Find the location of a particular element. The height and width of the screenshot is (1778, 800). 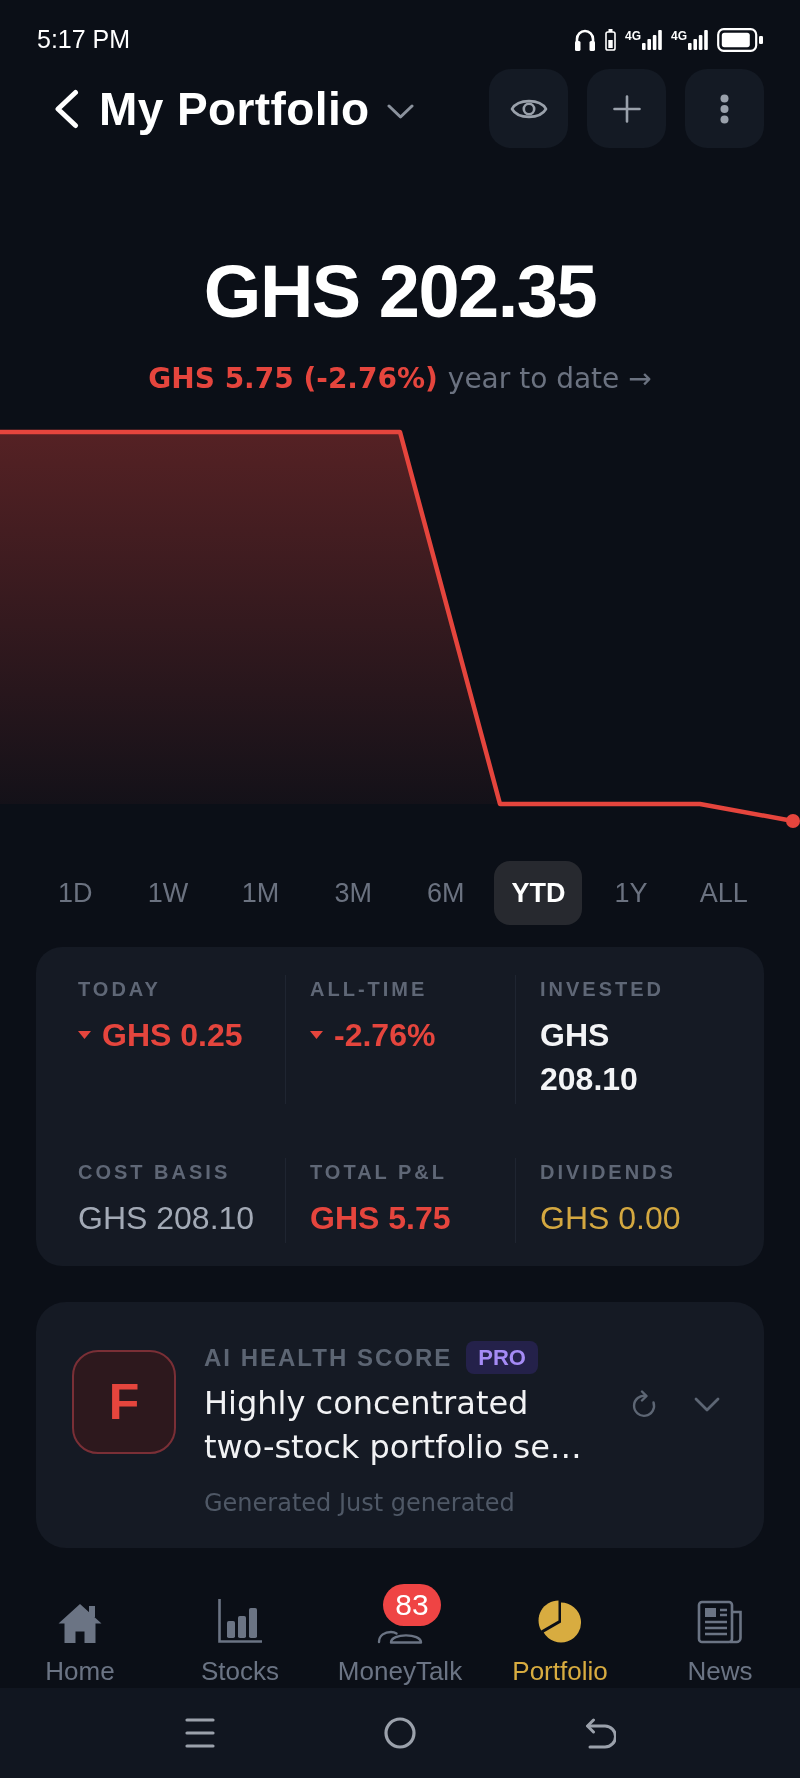

bar-chart-icon is located at coordinates (240, 1621).